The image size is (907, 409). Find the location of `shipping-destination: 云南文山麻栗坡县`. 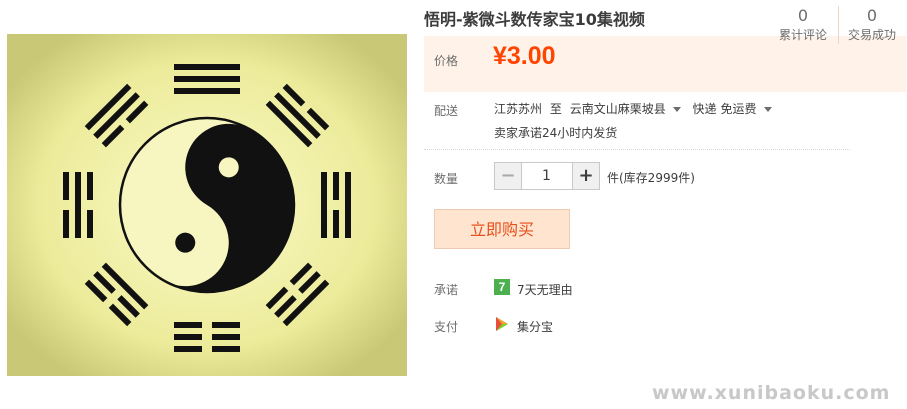

shipping-destination: 云南文山麻栗坡县 is located at coordinates (618, 109).